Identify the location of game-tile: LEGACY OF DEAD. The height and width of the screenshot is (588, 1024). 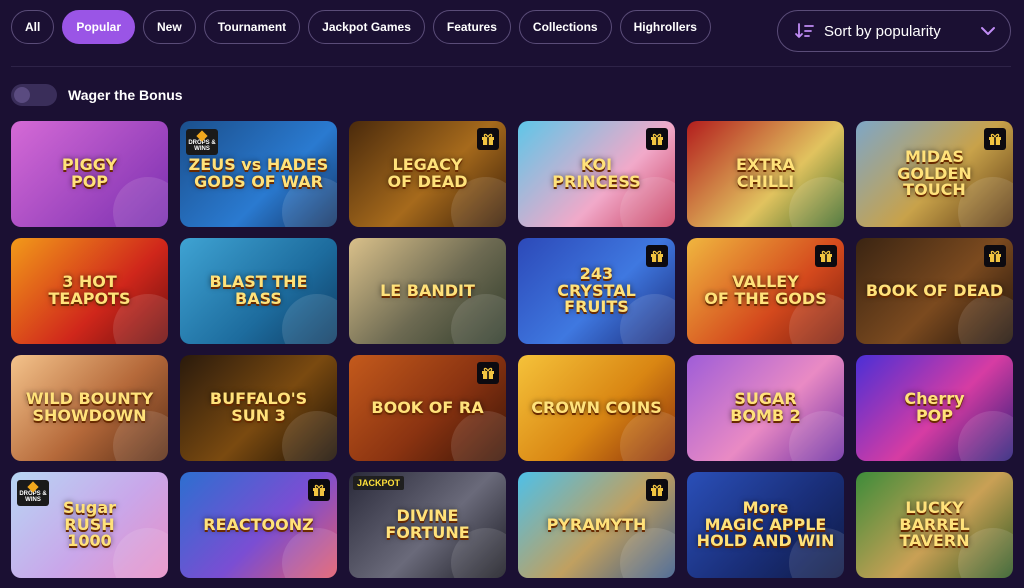
(427, 174).